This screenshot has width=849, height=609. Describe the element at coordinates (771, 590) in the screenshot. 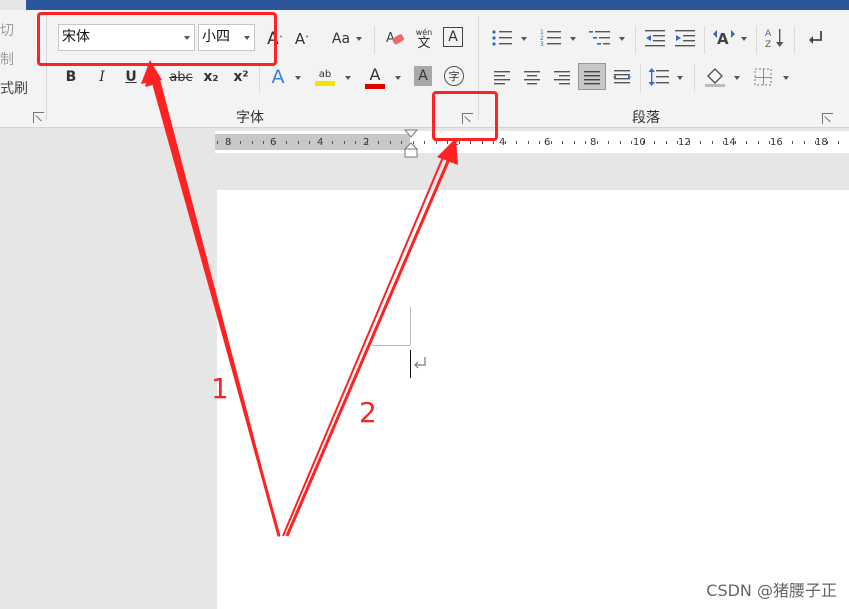

I see `watermark: CSDN @猪腰子正` at that location.